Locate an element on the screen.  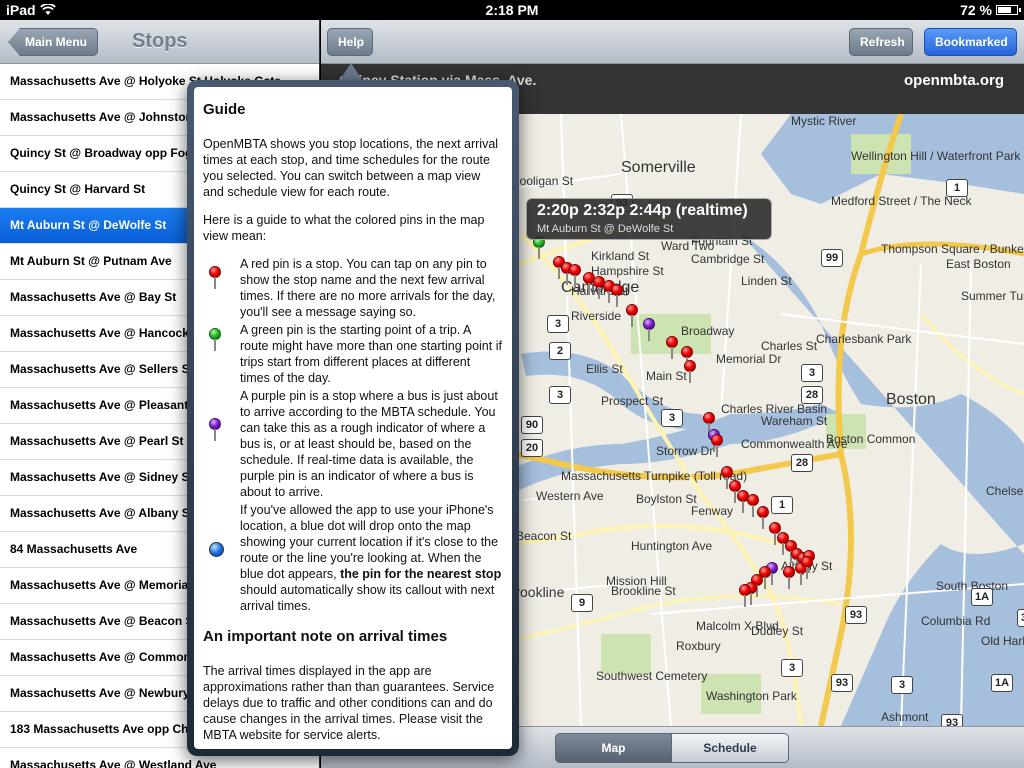
help-button: Help is located at coordinates (350, 42).